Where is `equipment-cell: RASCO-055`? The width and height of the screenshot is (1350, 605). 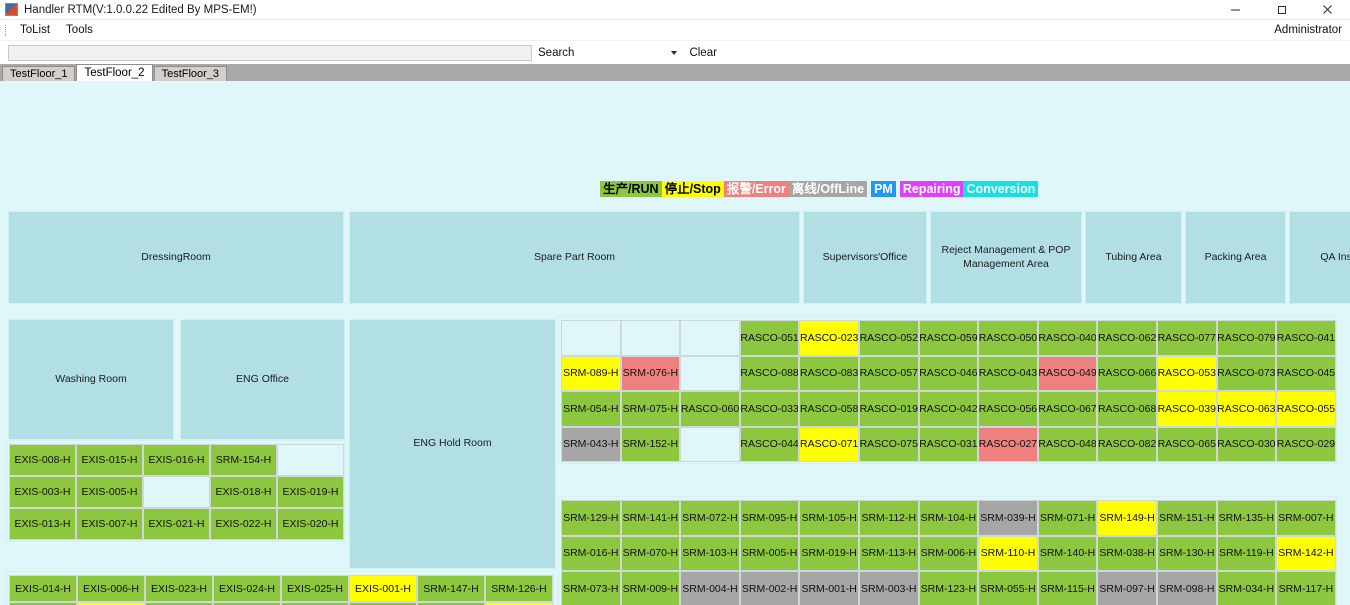
equipment-cell: RASCO-055 is located at coordinates (1306, 409).